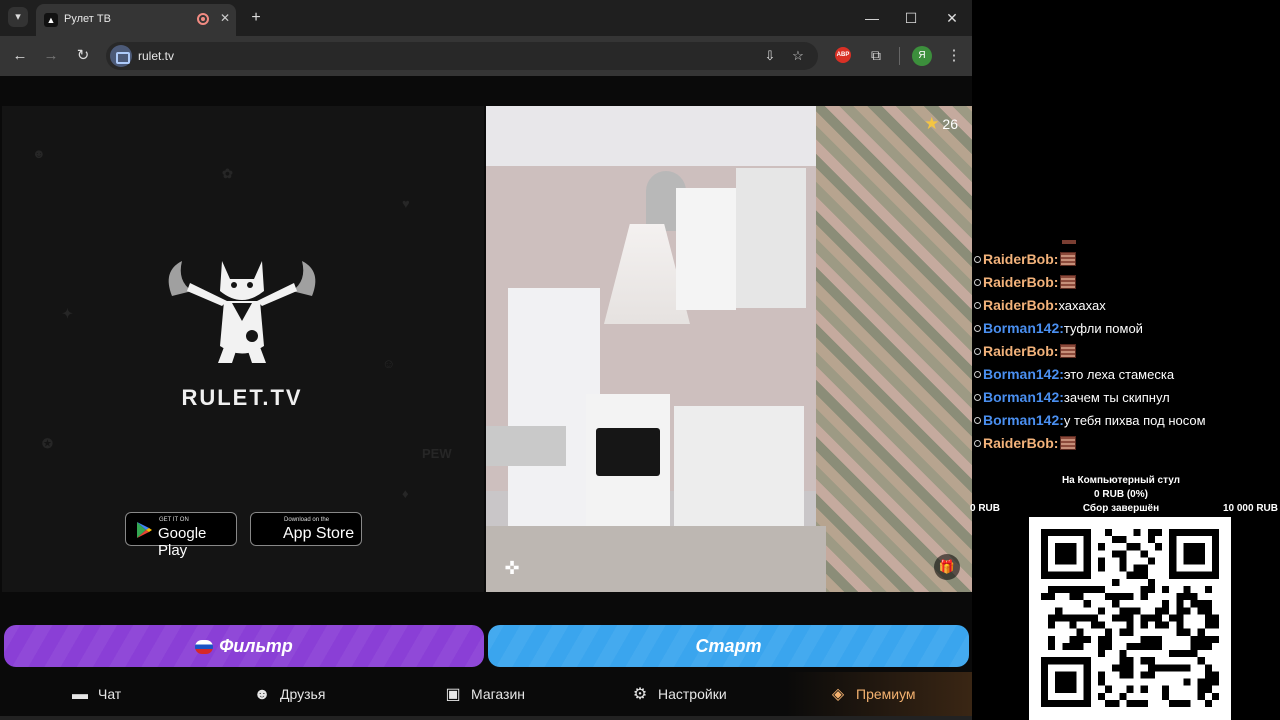  What do you see at coordinates (1250, 508) in the screenshot?
I see `donation-max: 10 000 RUB` at bounding box center [1250, 508].